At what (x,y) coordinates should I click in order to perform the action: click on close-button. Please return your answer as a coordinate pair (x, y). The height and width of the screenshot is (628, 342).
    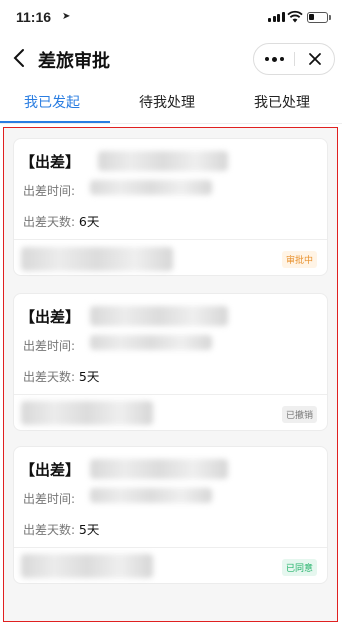
    Looking at the image, I should click on (315, 59).